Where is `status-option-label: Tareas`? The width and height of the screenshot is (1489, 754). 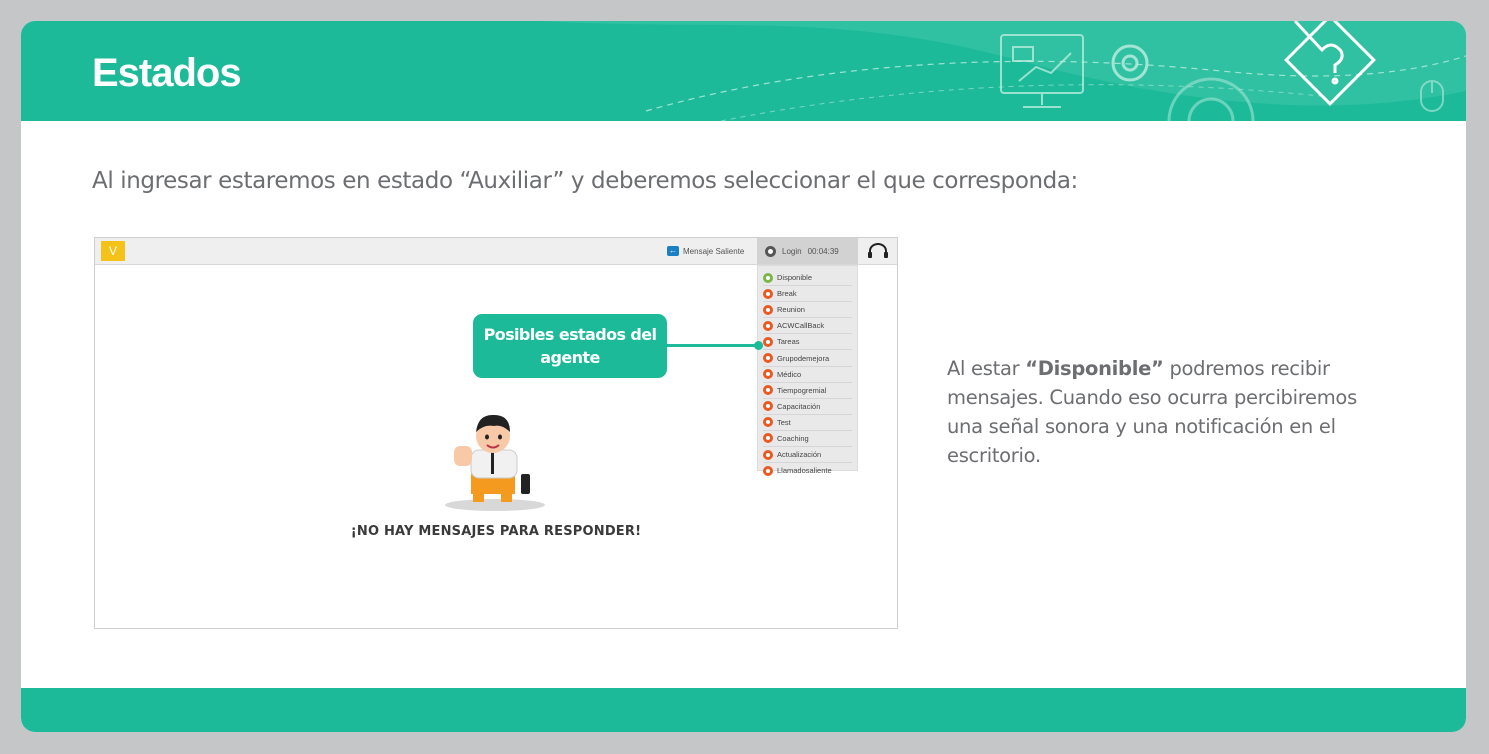 status-option-label: Tareas is located at coordinates (788, 342).